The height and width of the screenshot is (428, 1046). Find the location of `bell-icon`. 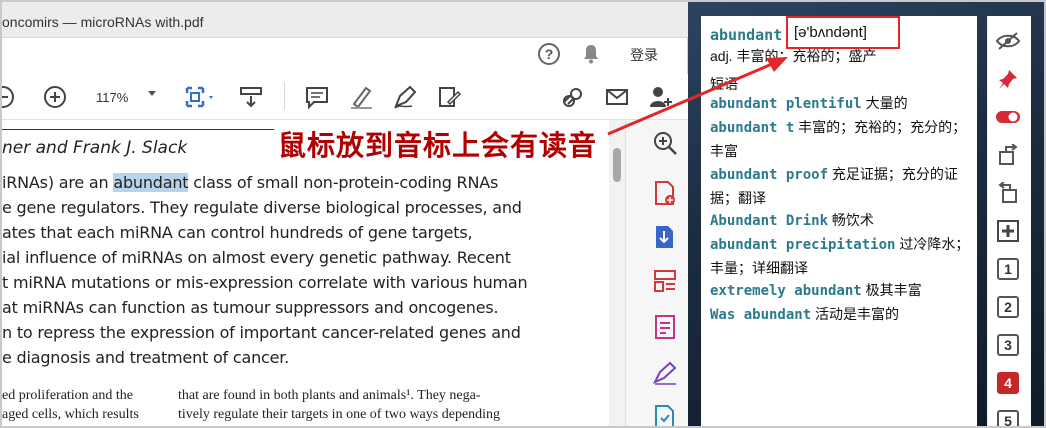

bell-icon is located at coordinates (591, 54).